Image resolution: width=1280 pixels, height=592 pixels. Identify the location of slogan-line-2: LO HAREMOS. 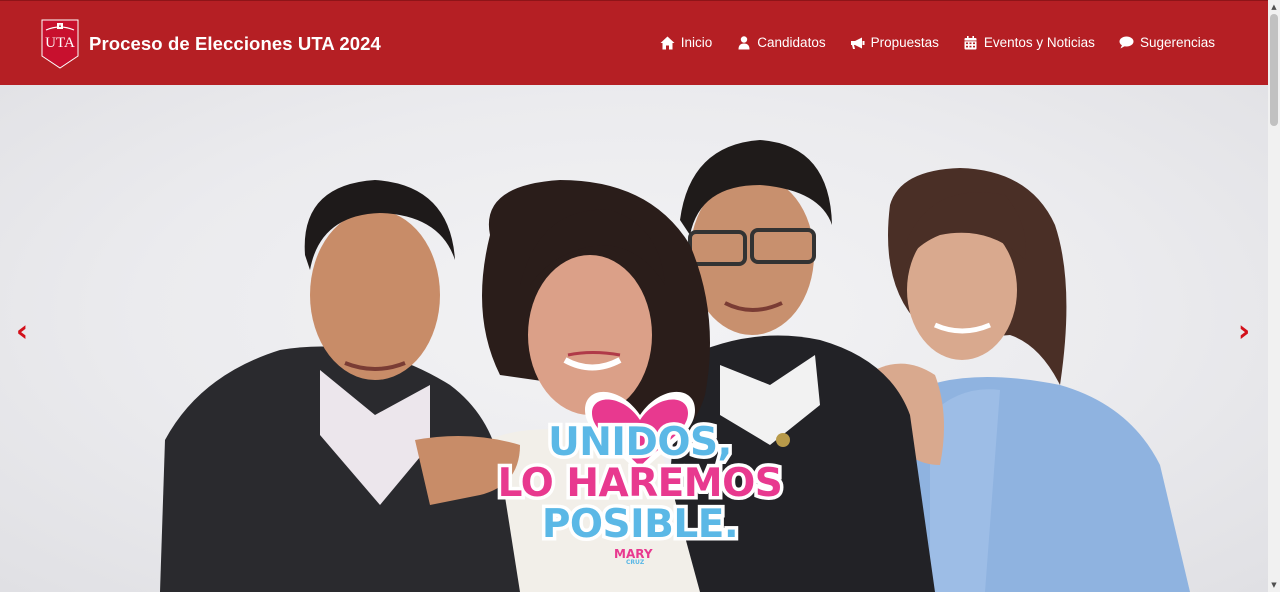
(640, 484).